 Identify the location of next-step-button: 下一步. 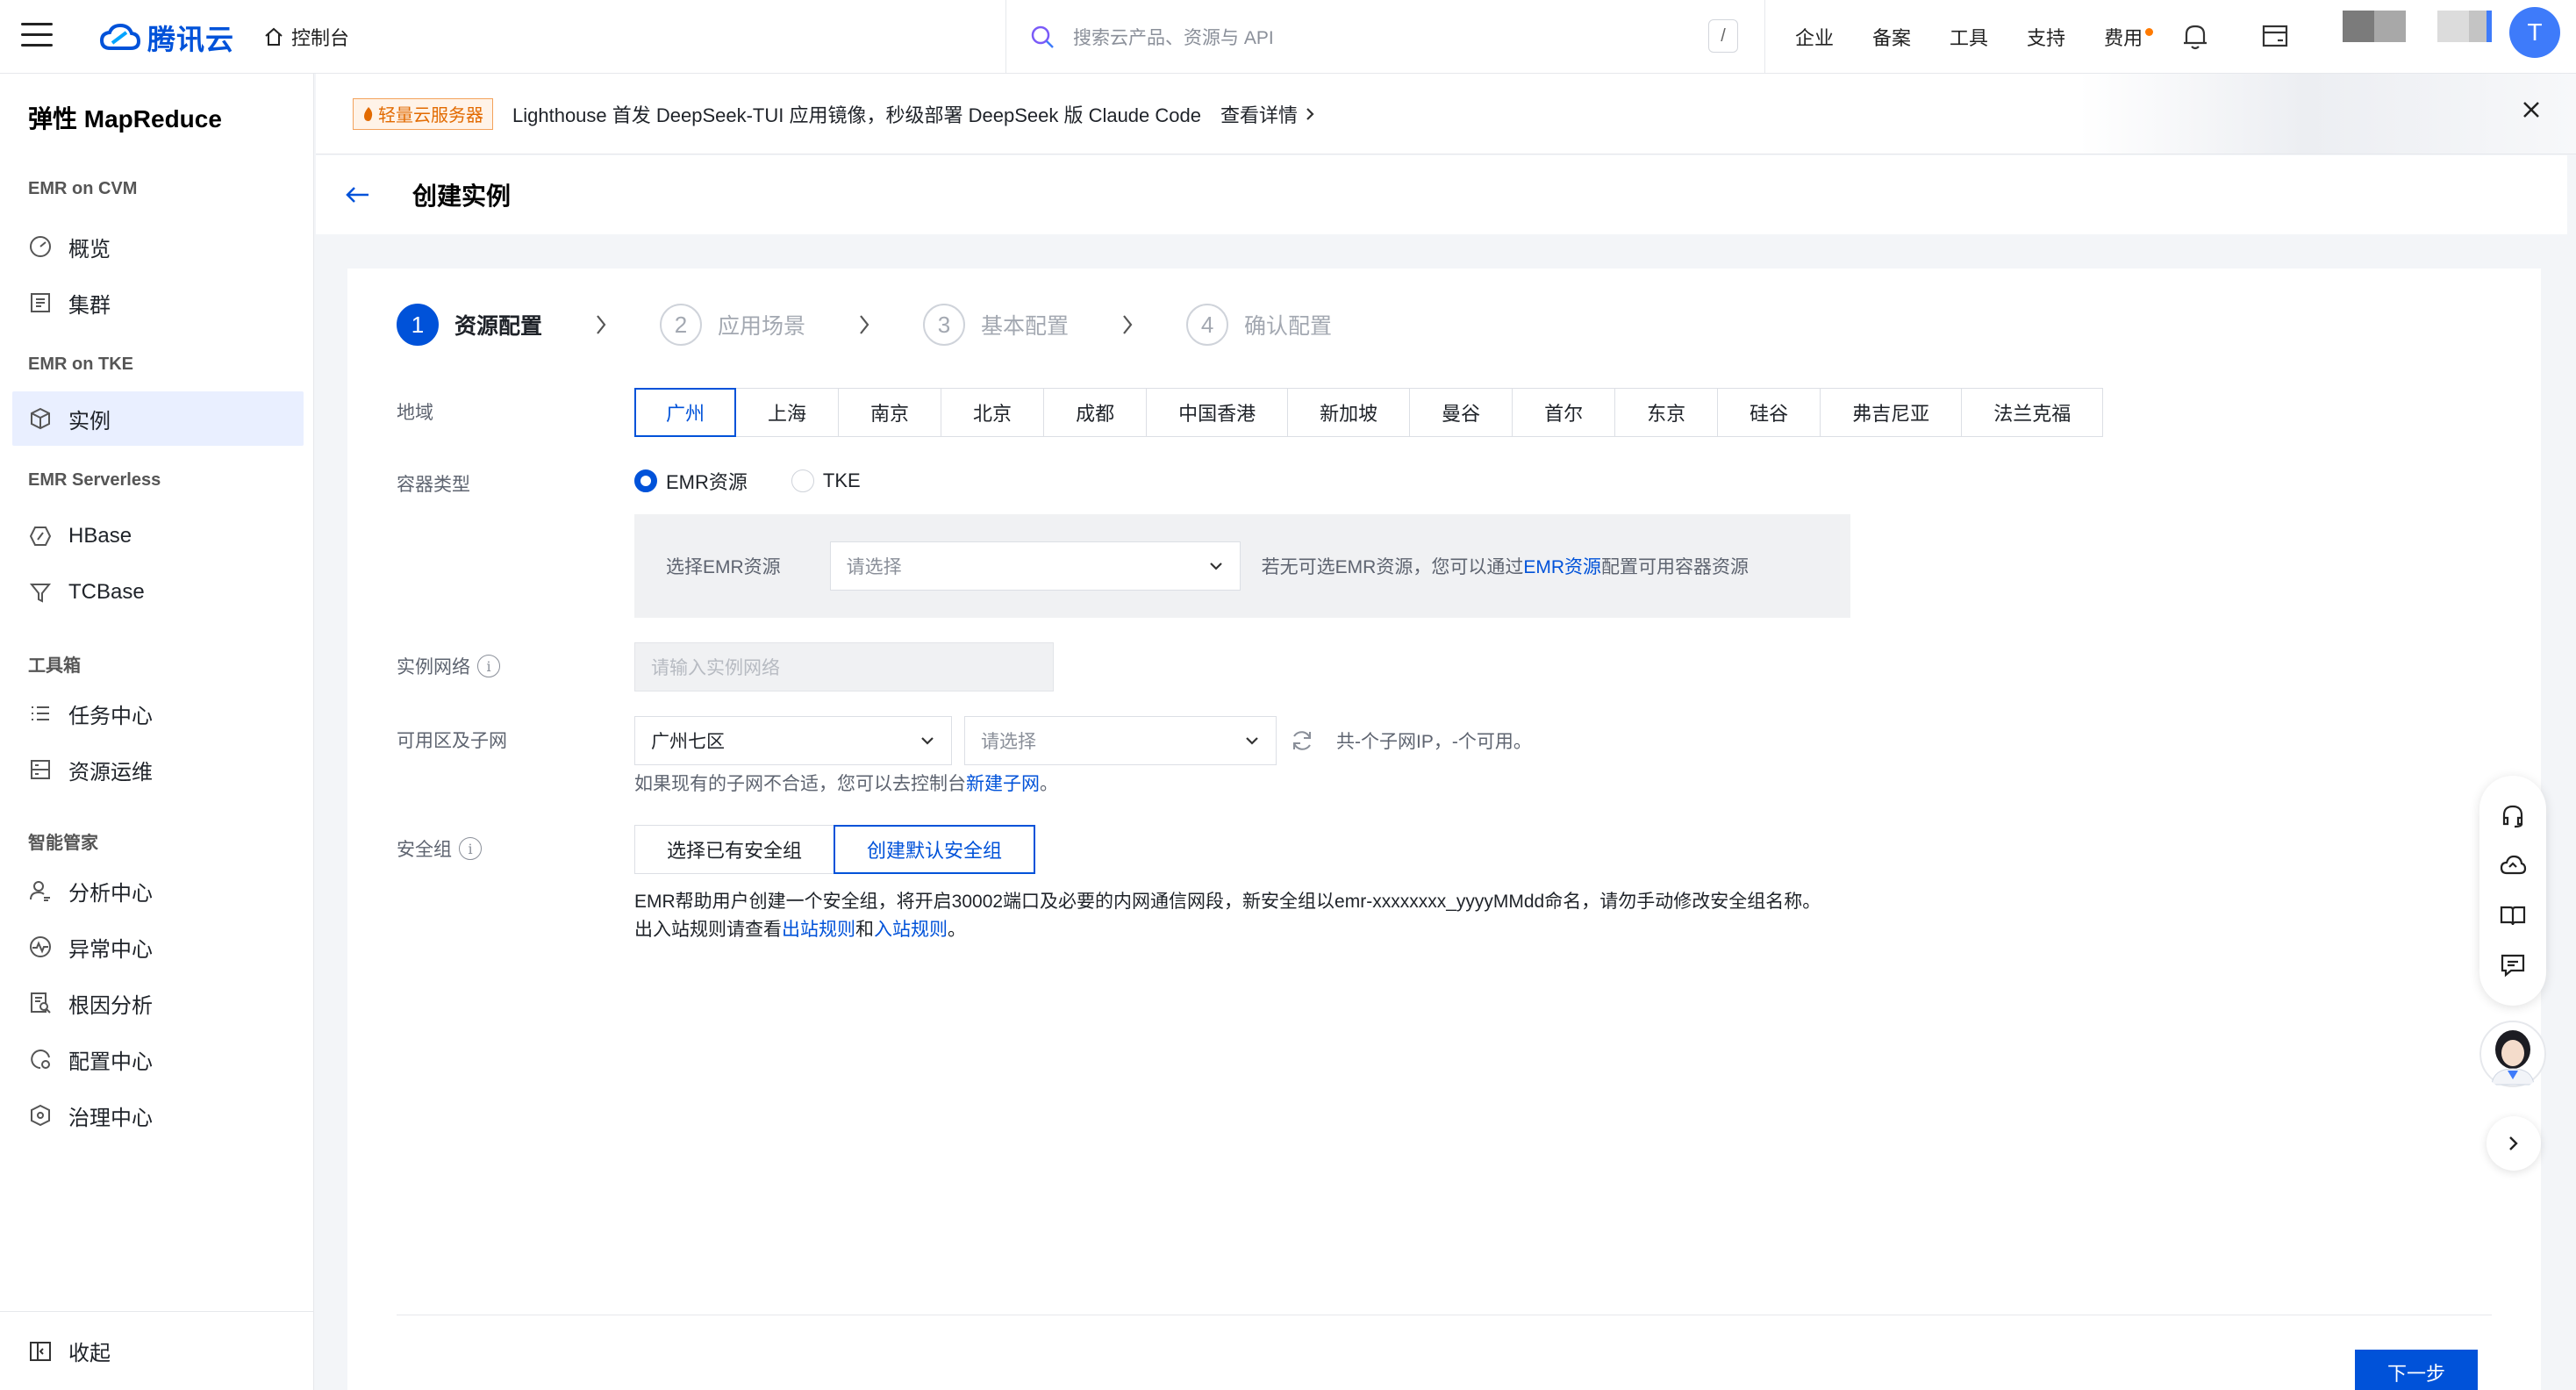
(2416, 1370).